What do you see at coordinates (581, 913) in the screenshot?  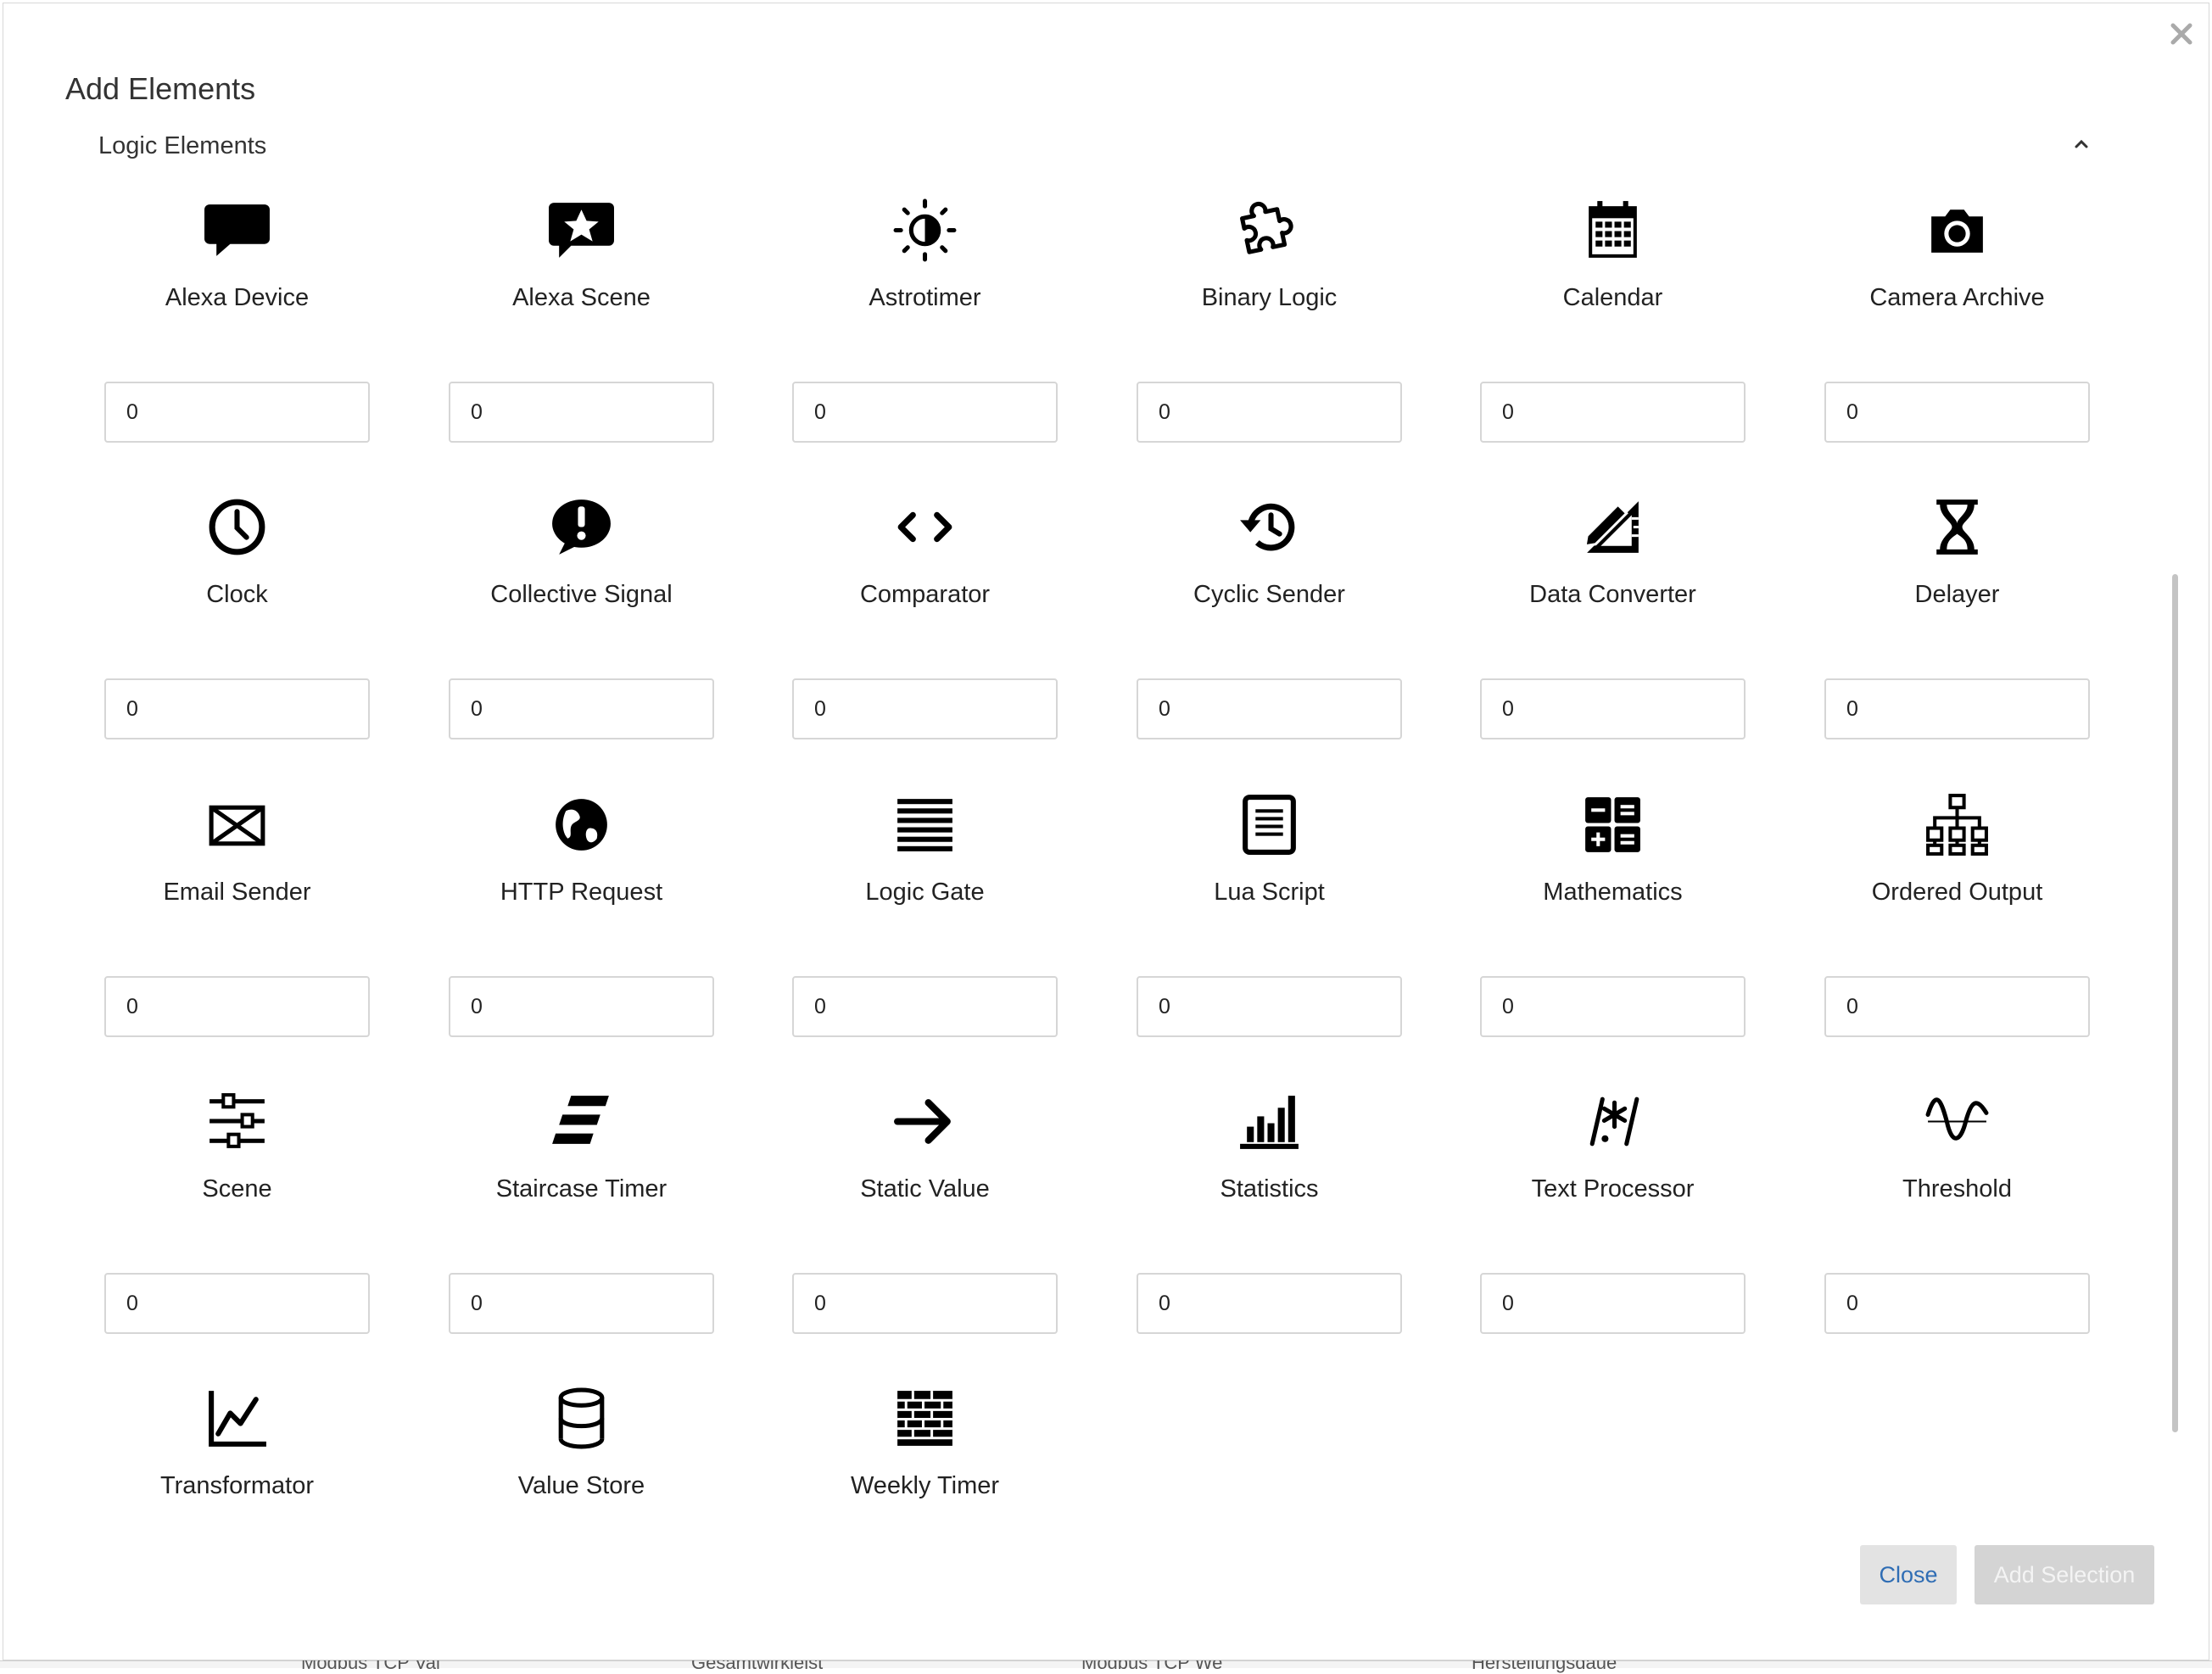 I see `element-card: HTTP Request` at bounding box center [581, 913].